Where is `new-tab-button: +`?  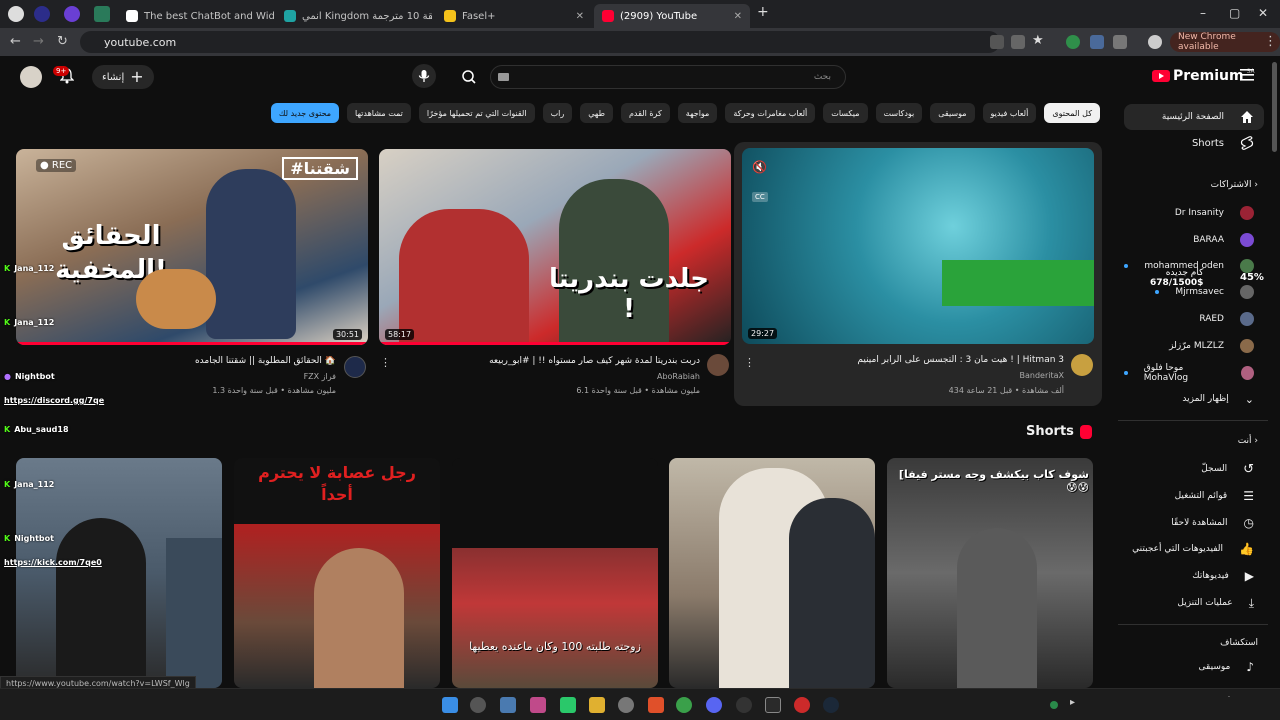 new-tab-button: + is located at coordinates (763, 12).